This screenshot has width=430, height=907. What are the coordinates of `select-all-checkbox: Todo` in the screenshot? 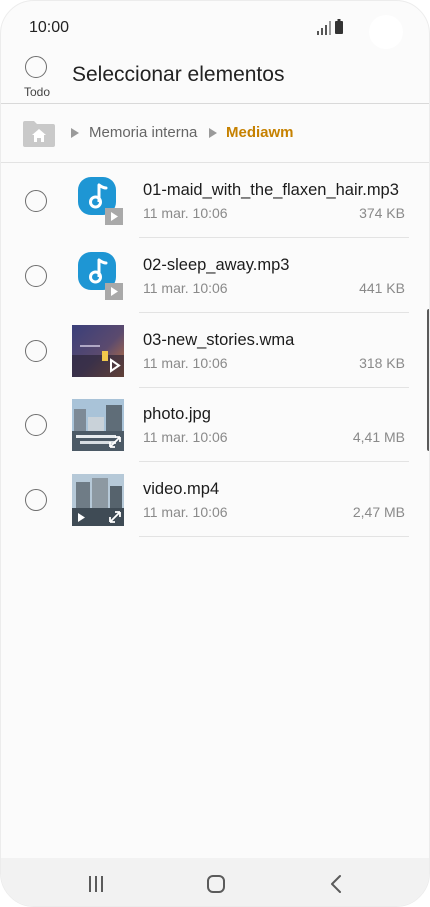 It's located at (37, 79).